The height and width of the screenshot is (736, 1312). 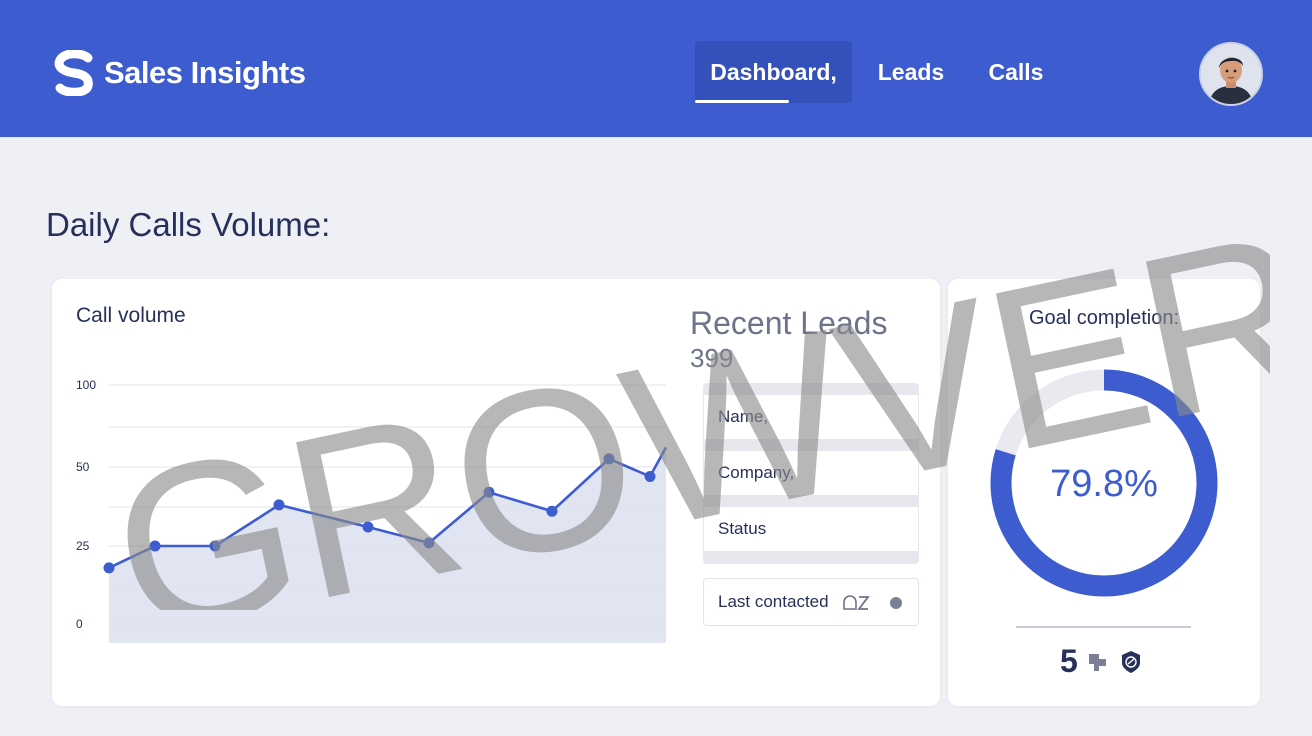 I want to click on leads-row-company: Company,, so click(x=811, y=473).